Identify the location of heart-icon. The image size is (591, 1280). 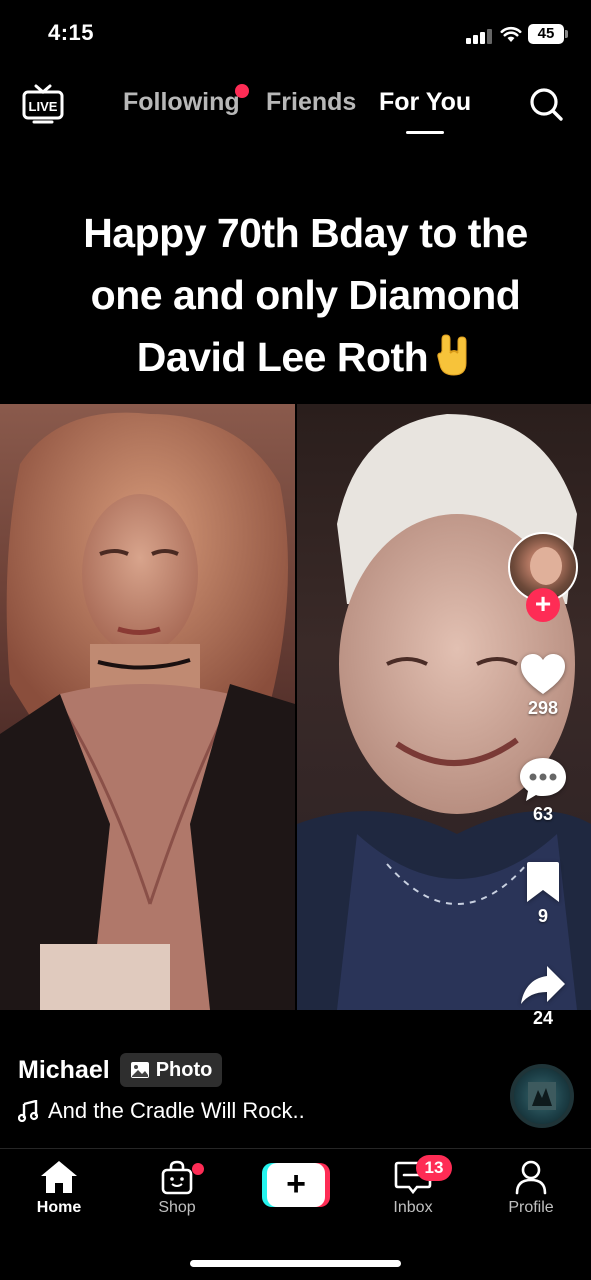
(543, 674).